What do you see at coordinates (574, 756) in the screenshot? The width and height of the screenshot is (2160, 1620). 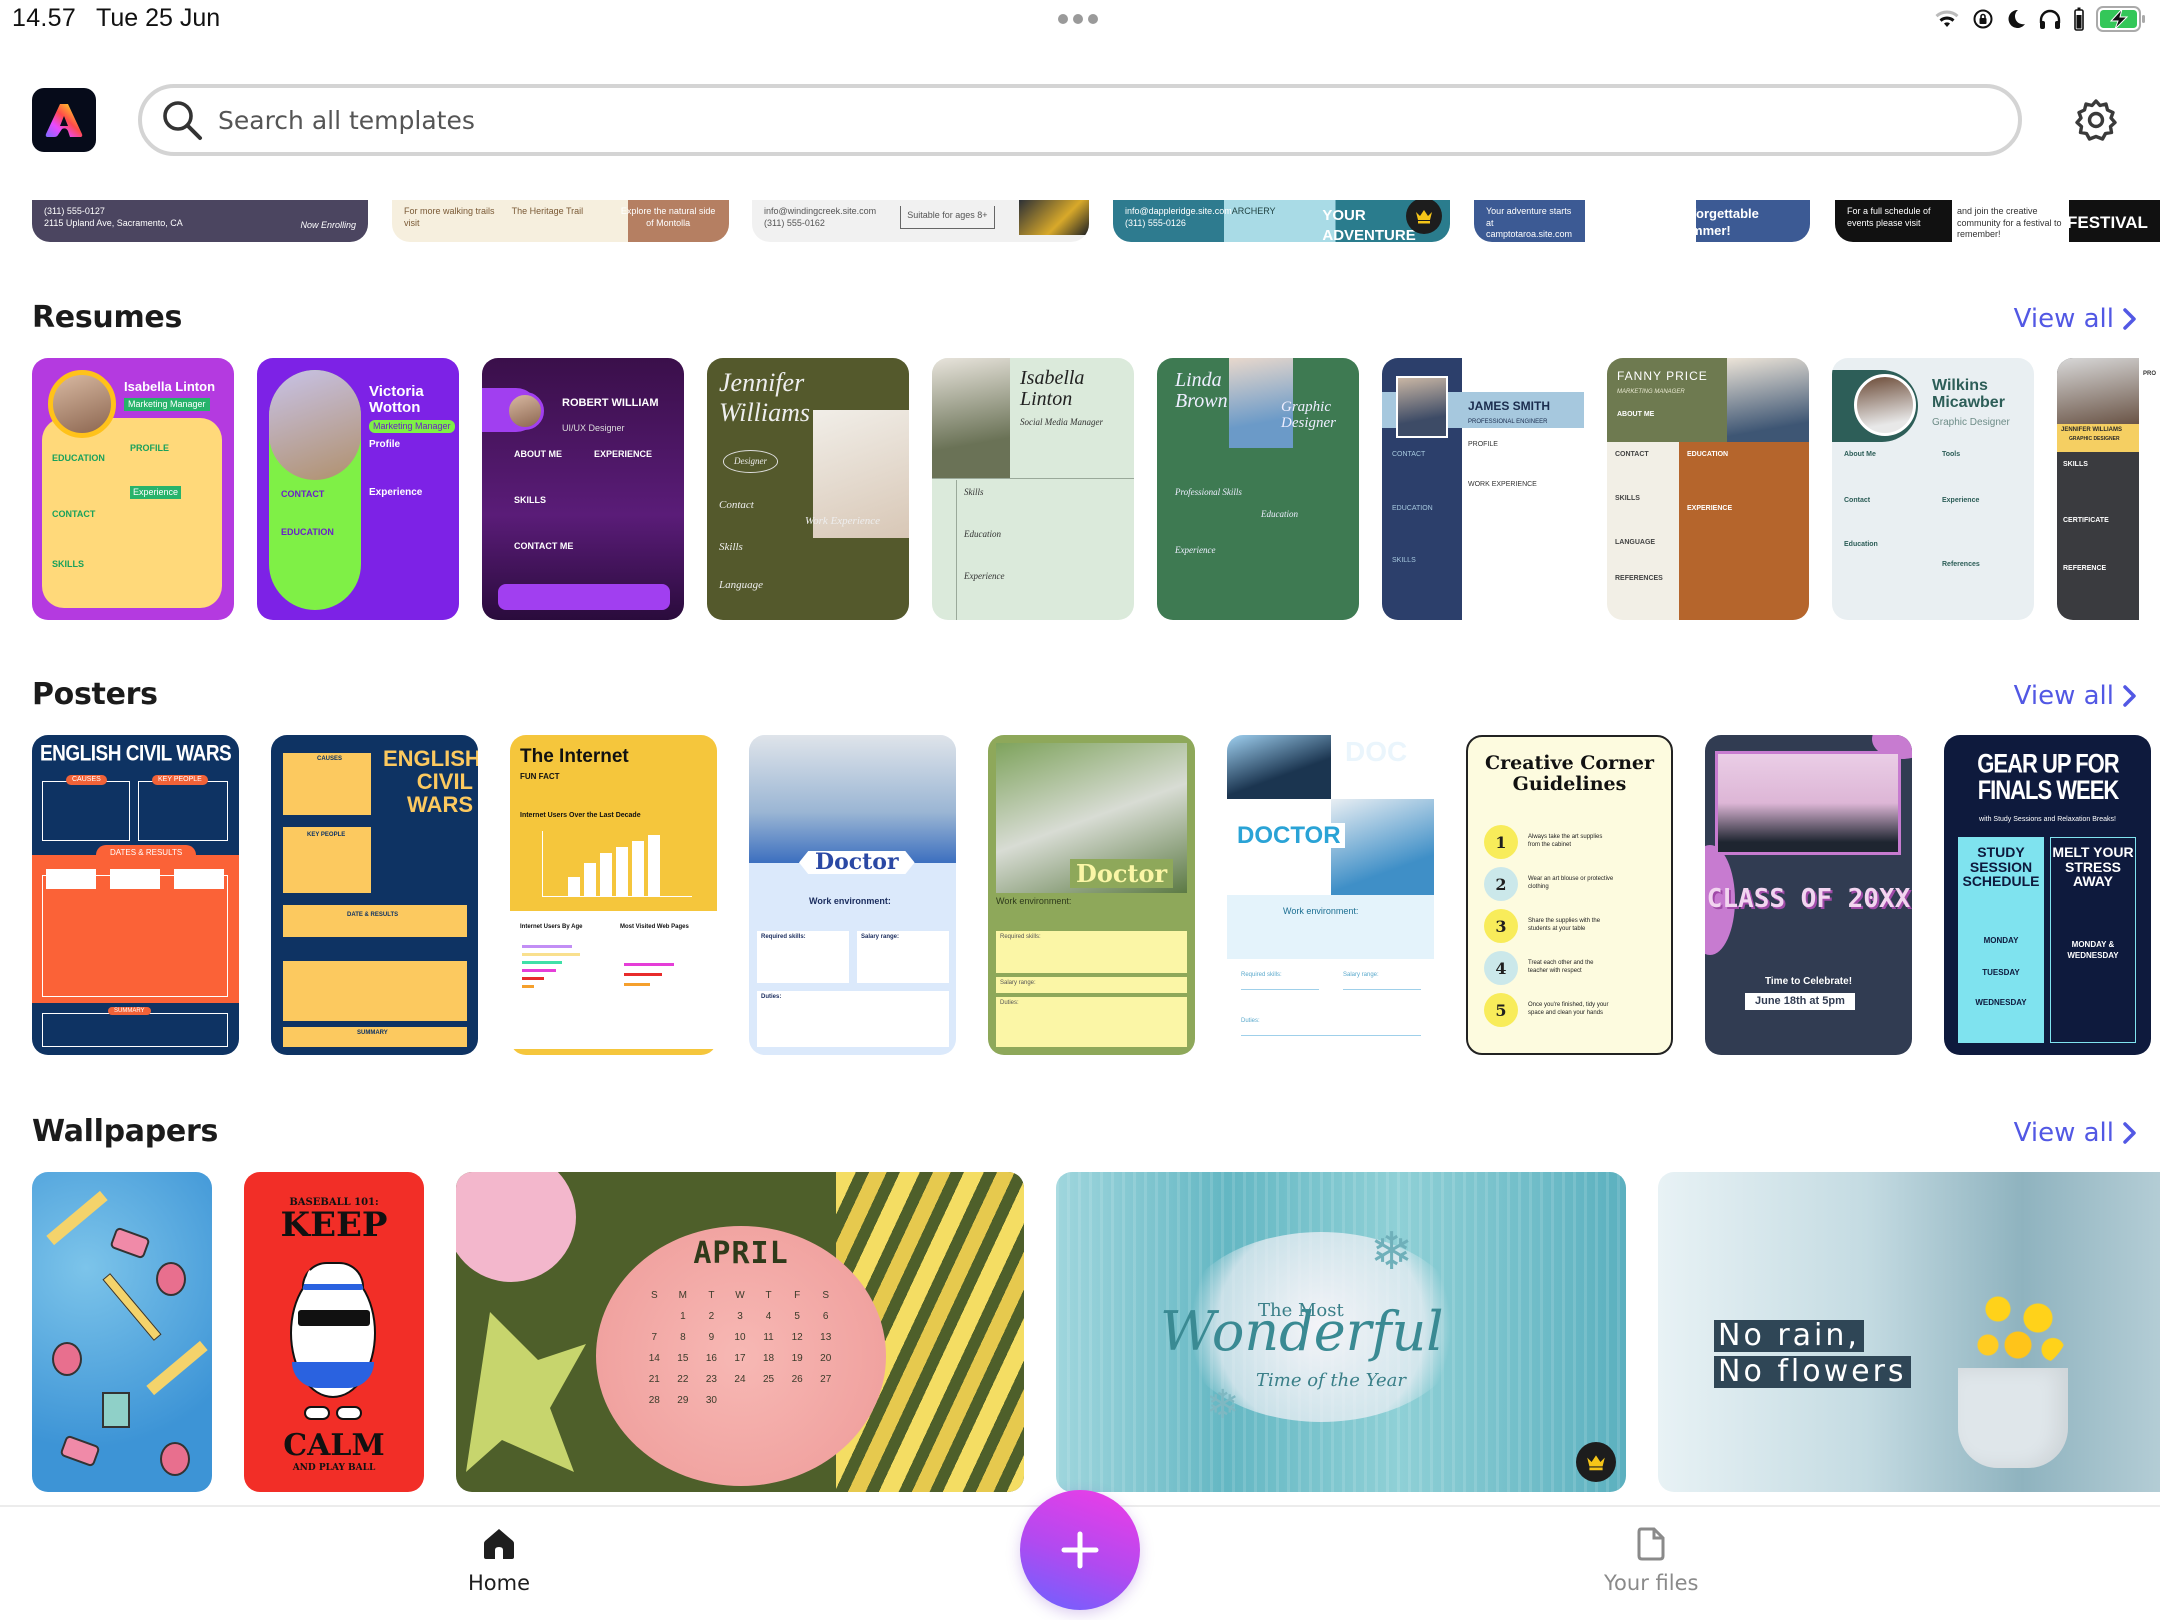 I see `poster-title: The Internet` at bounding box center [574, 756].